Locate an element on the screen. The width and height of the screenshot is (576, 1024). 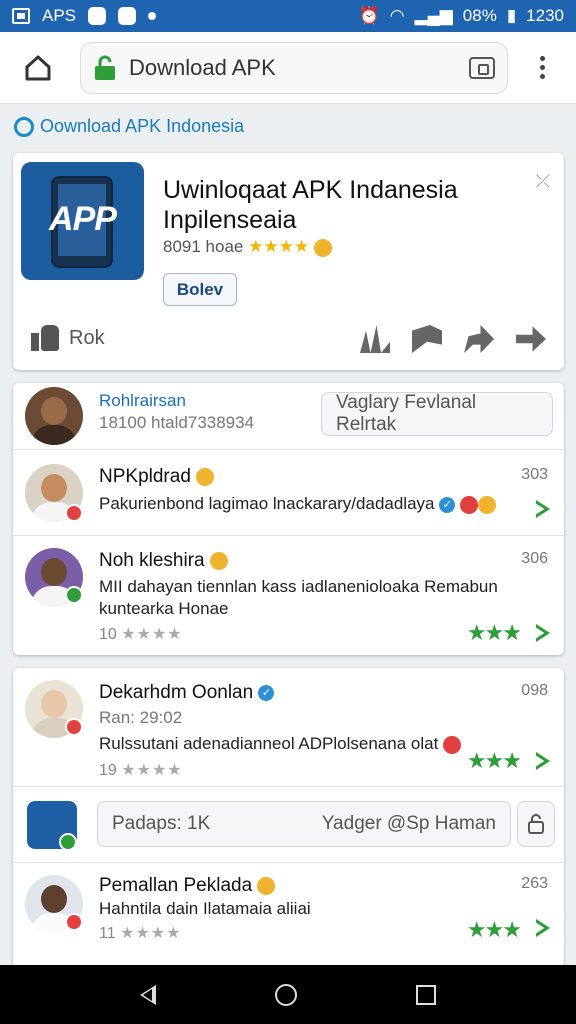
thumbs-up-icon is located at coordinates (46, 338).